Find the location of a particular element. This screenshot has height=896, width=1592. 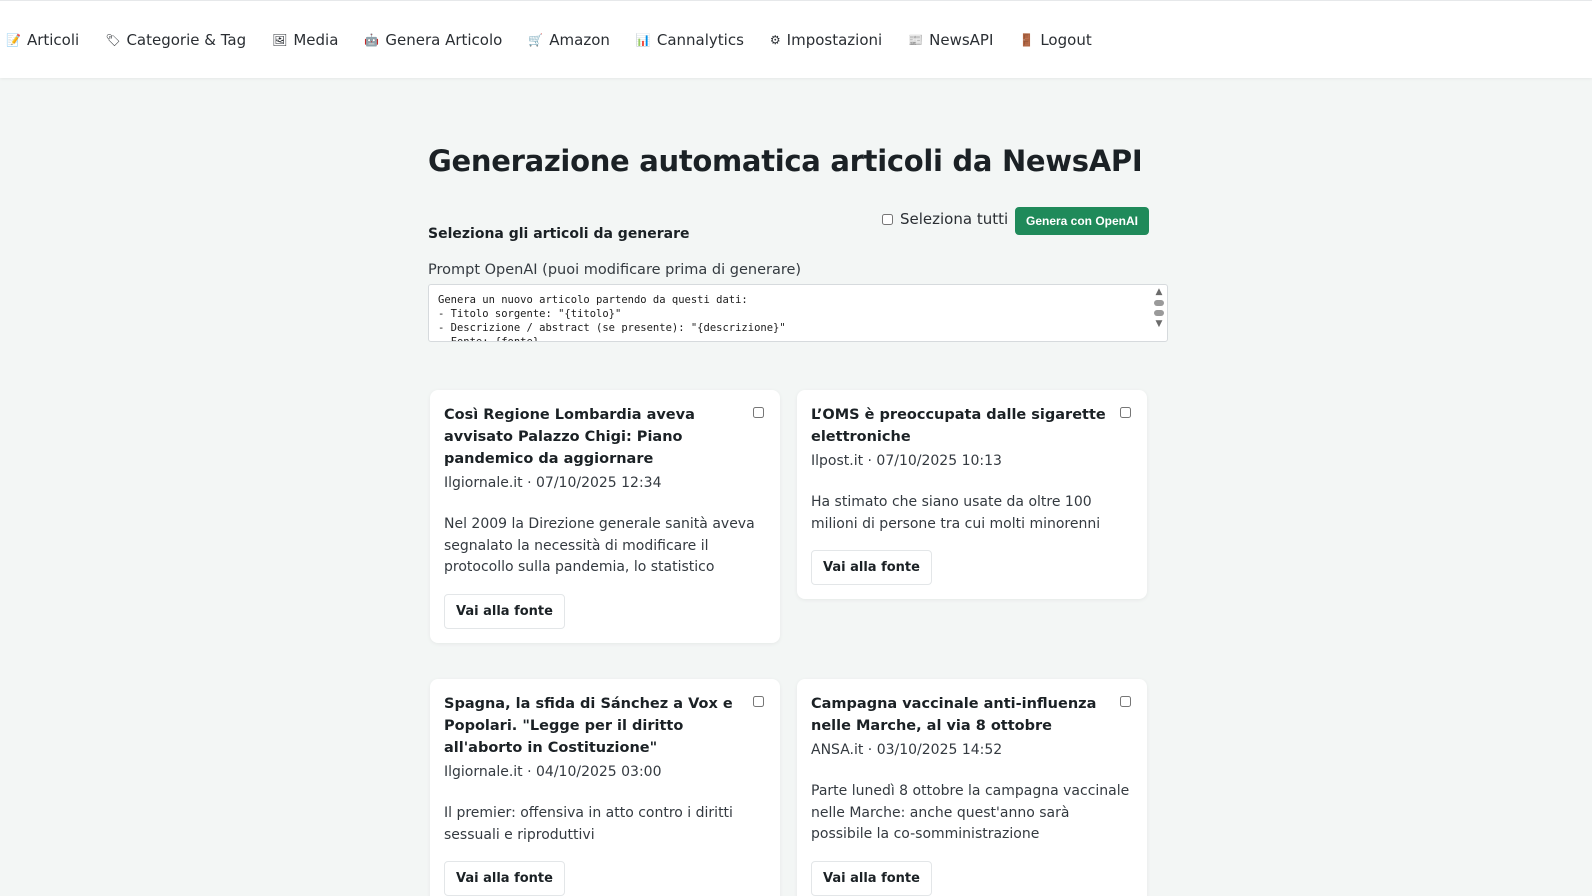

nav-item-cannalytics: 📊 Cannalytics is located at coordinates (690, 40).